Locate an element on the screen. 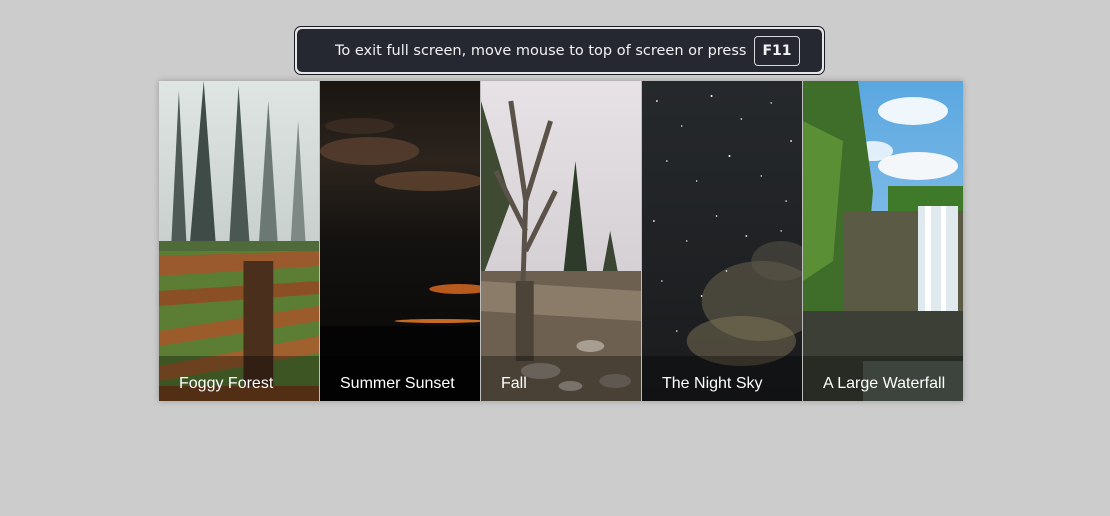  panel-caption: Fall is located at coordinates (514, 383).